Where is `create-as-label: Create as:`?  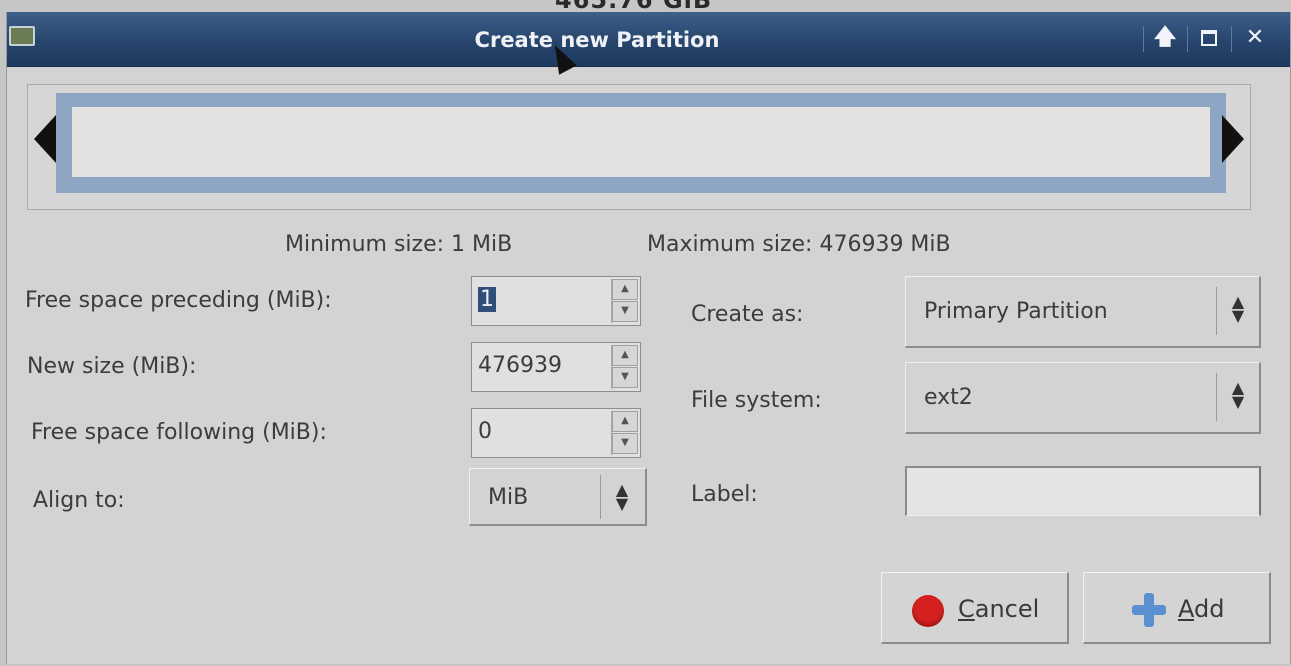
create-as-label: Create as: is located at coordinates (747, 314).